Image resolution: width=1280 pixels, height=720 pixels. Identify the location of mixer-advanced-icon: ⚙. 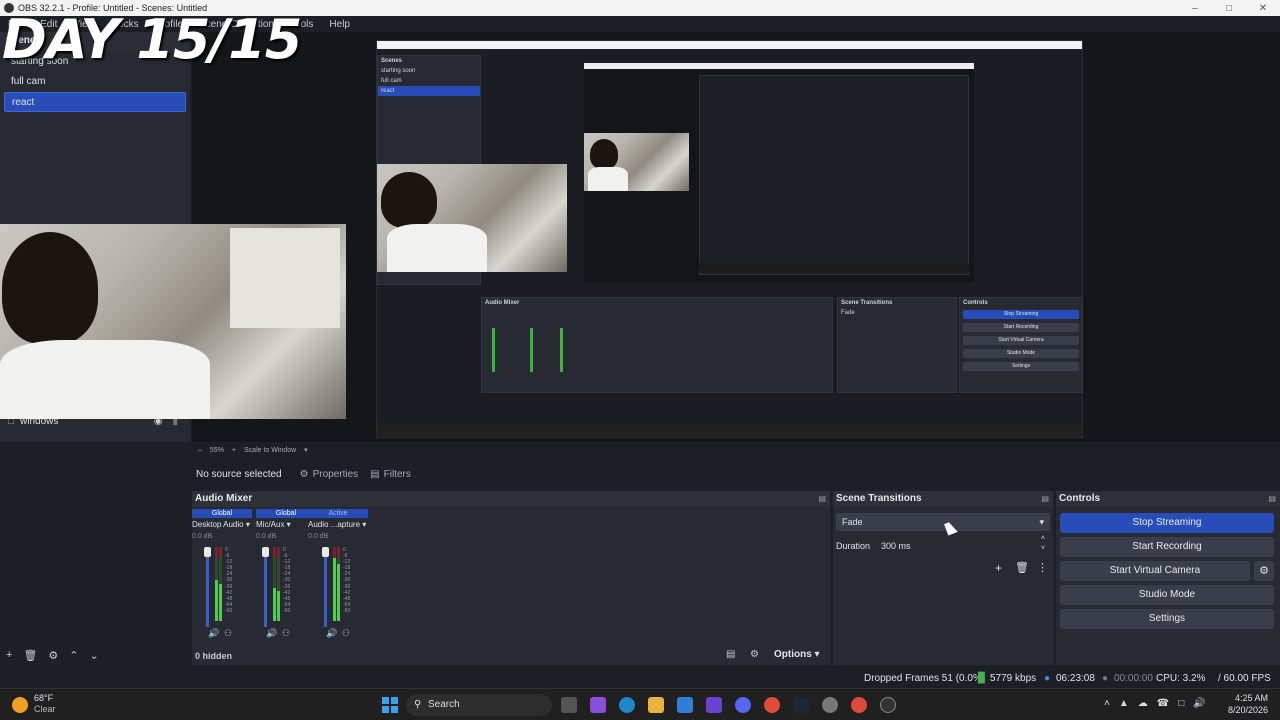
(754, 654).